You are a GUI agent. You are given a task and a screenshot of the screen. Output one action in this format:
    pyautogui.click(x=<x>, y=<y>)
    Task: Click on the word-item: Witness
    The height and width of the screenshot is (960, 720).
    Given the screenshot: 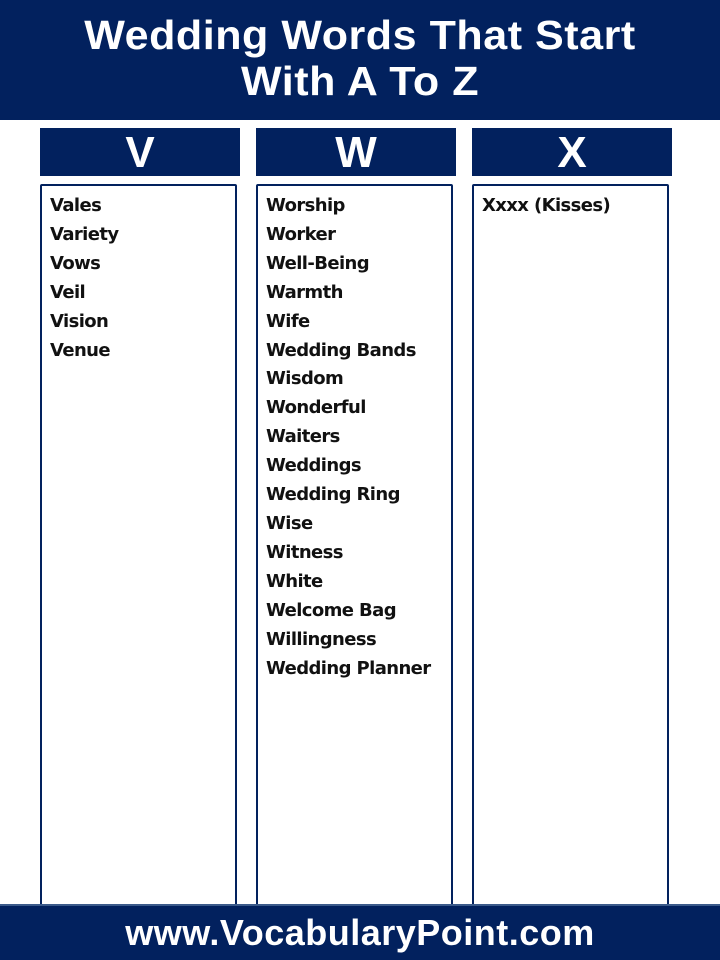 What is the action you would take?
    pyautogui.click(x=304, y=552)
    